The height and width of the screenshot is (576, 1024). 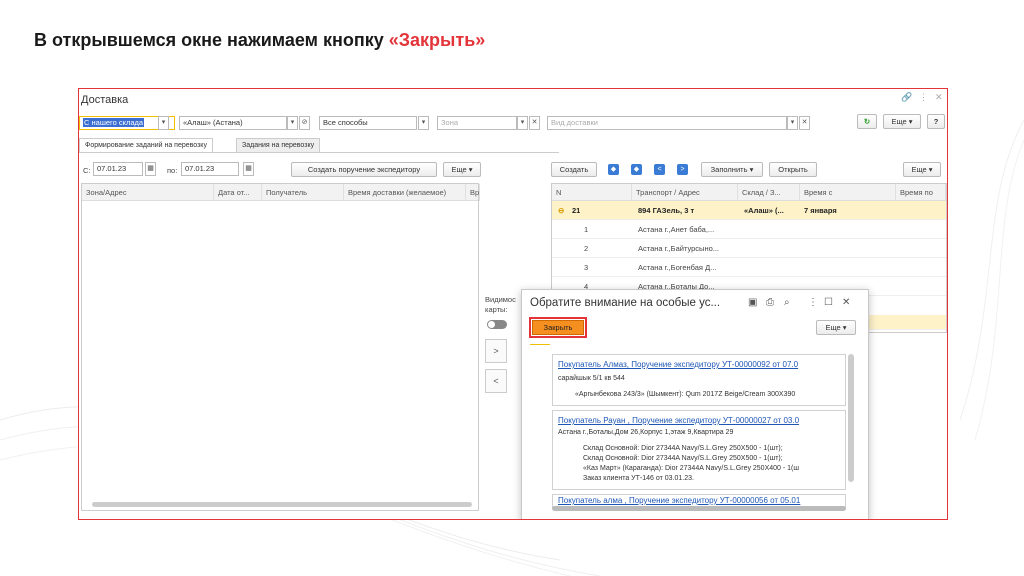 I want to click on from-date-field: 07.01.23, so click(x=118, y=169).